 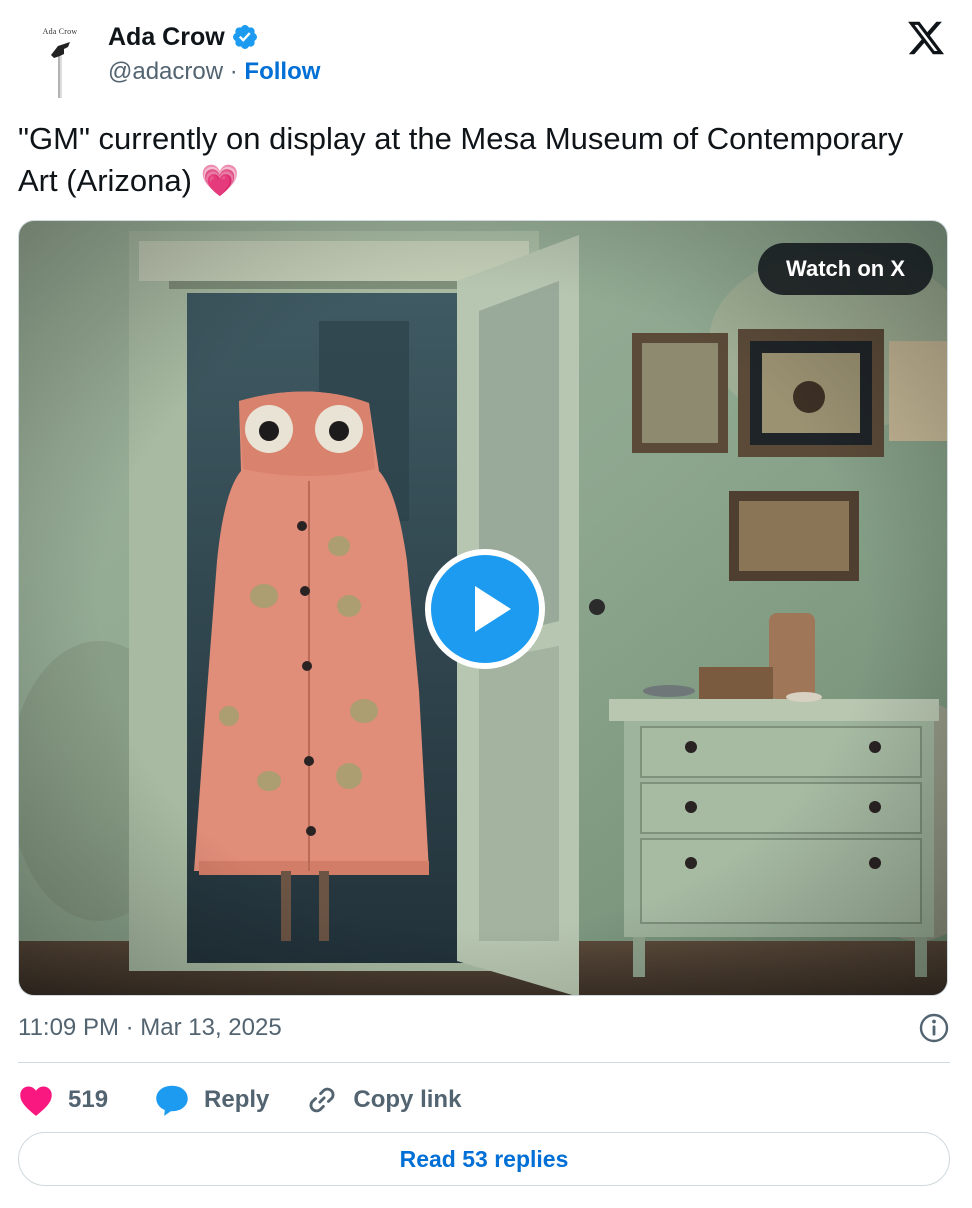 I want to click on reply-bubble-icon, so click(x=172, y=1100).